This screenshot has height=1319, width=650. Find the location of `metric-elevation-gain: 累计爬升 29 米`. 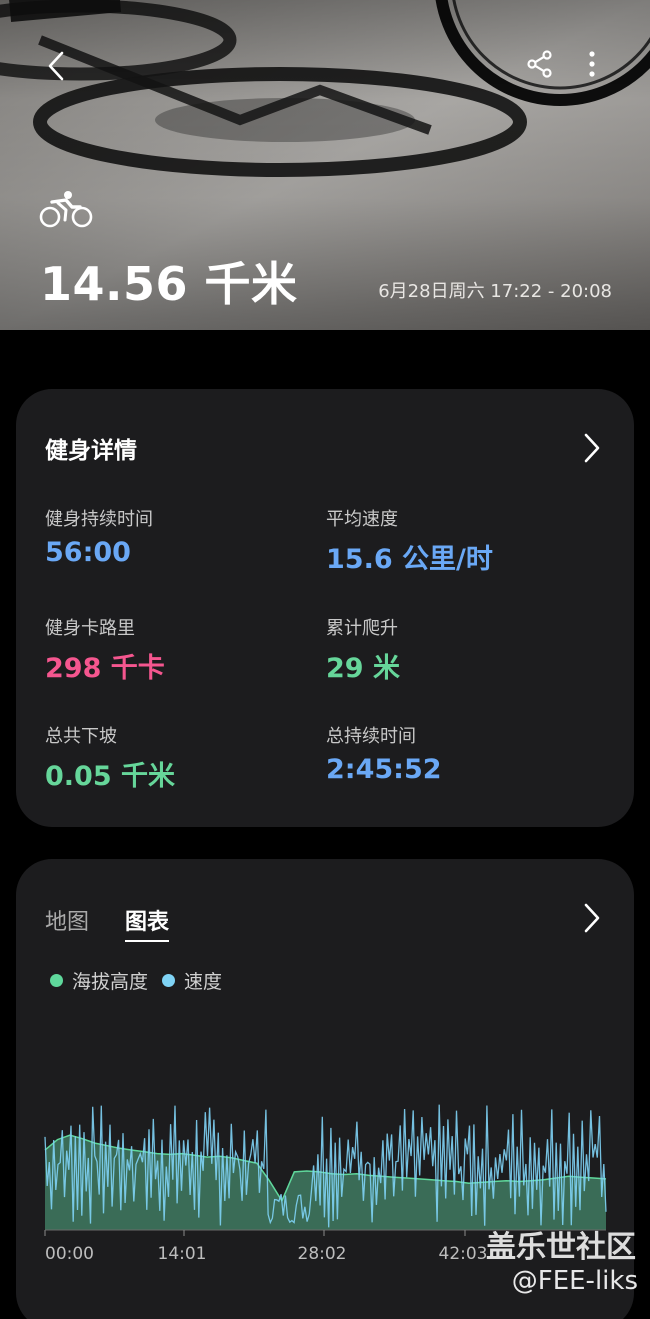

metric-elevation-gain: 累计爬升 29 米 is located at coordinates (466, 649).